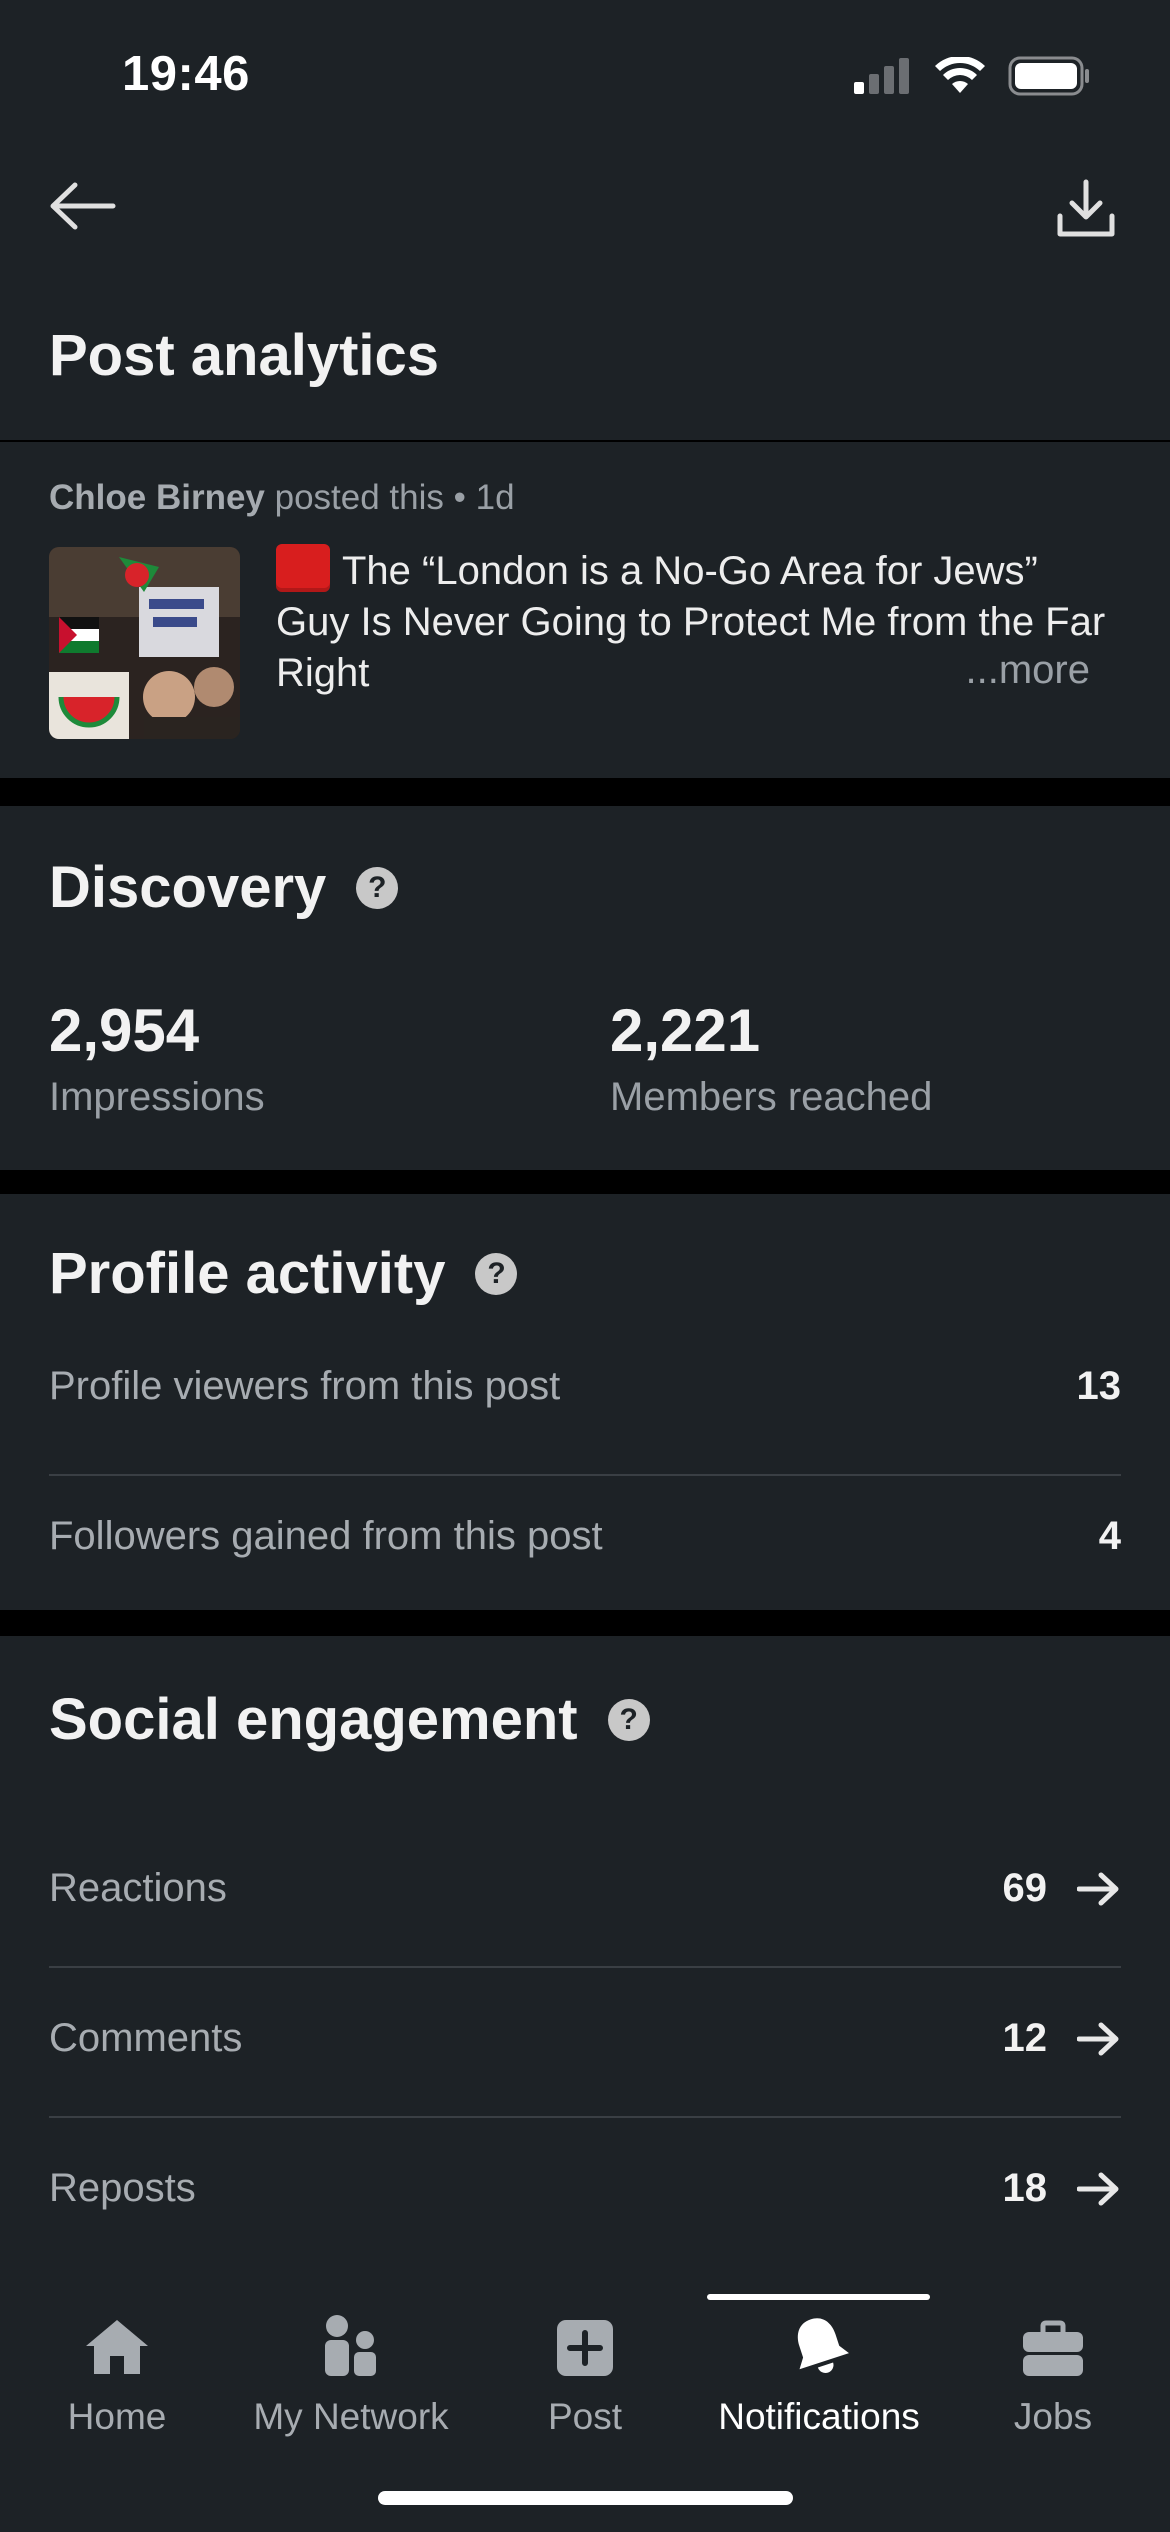 The height and width of the screenshot is (2532, 1170). I want to click on red-square-emoji-icon, so click(303, 568).